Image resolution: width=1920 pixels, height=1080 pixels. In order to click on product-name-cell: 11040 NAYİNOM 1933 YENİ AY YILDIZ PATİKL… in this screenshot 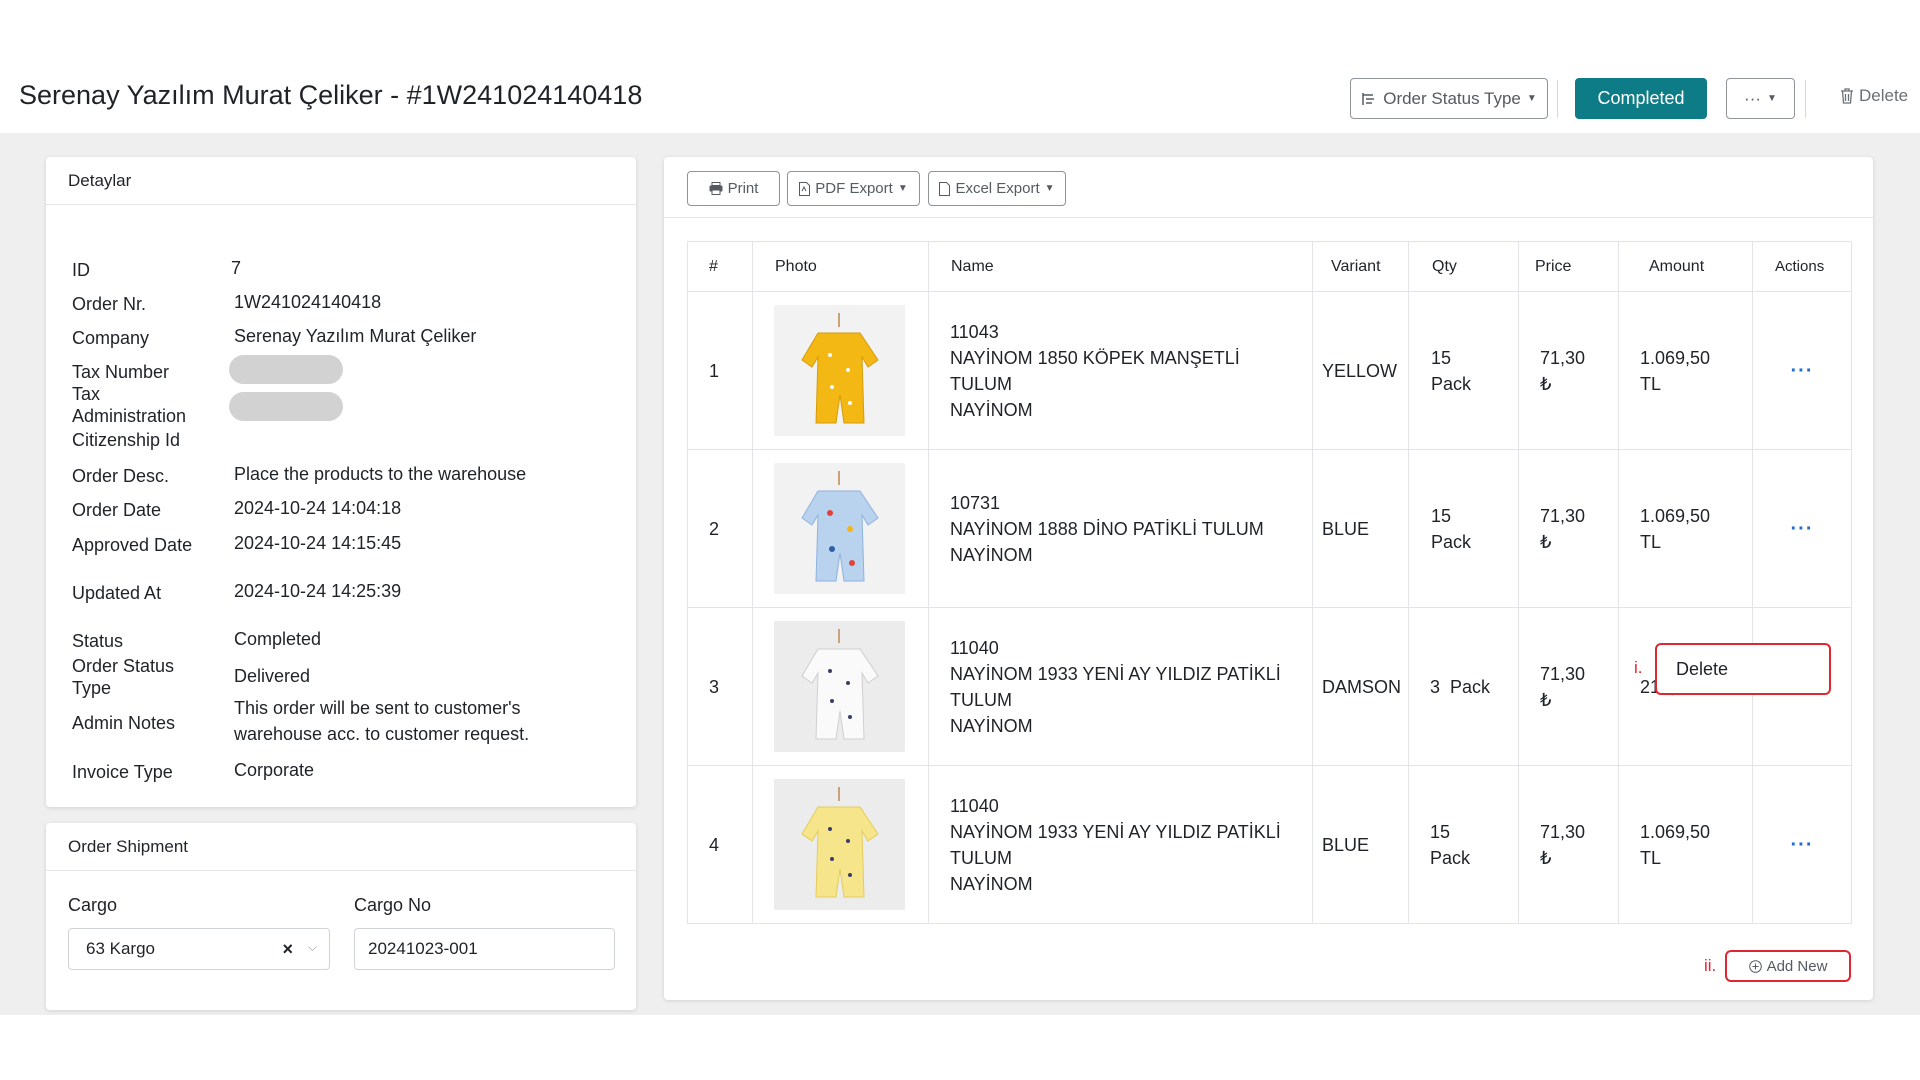, I will do `click(1120, 686)`.